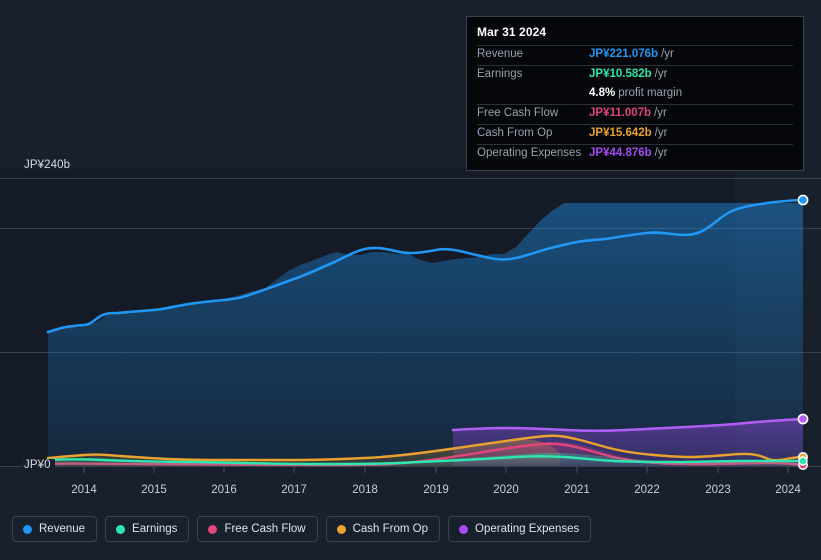  I want to click on tooltip-unit-revenue: /yr, so click(667, 54).